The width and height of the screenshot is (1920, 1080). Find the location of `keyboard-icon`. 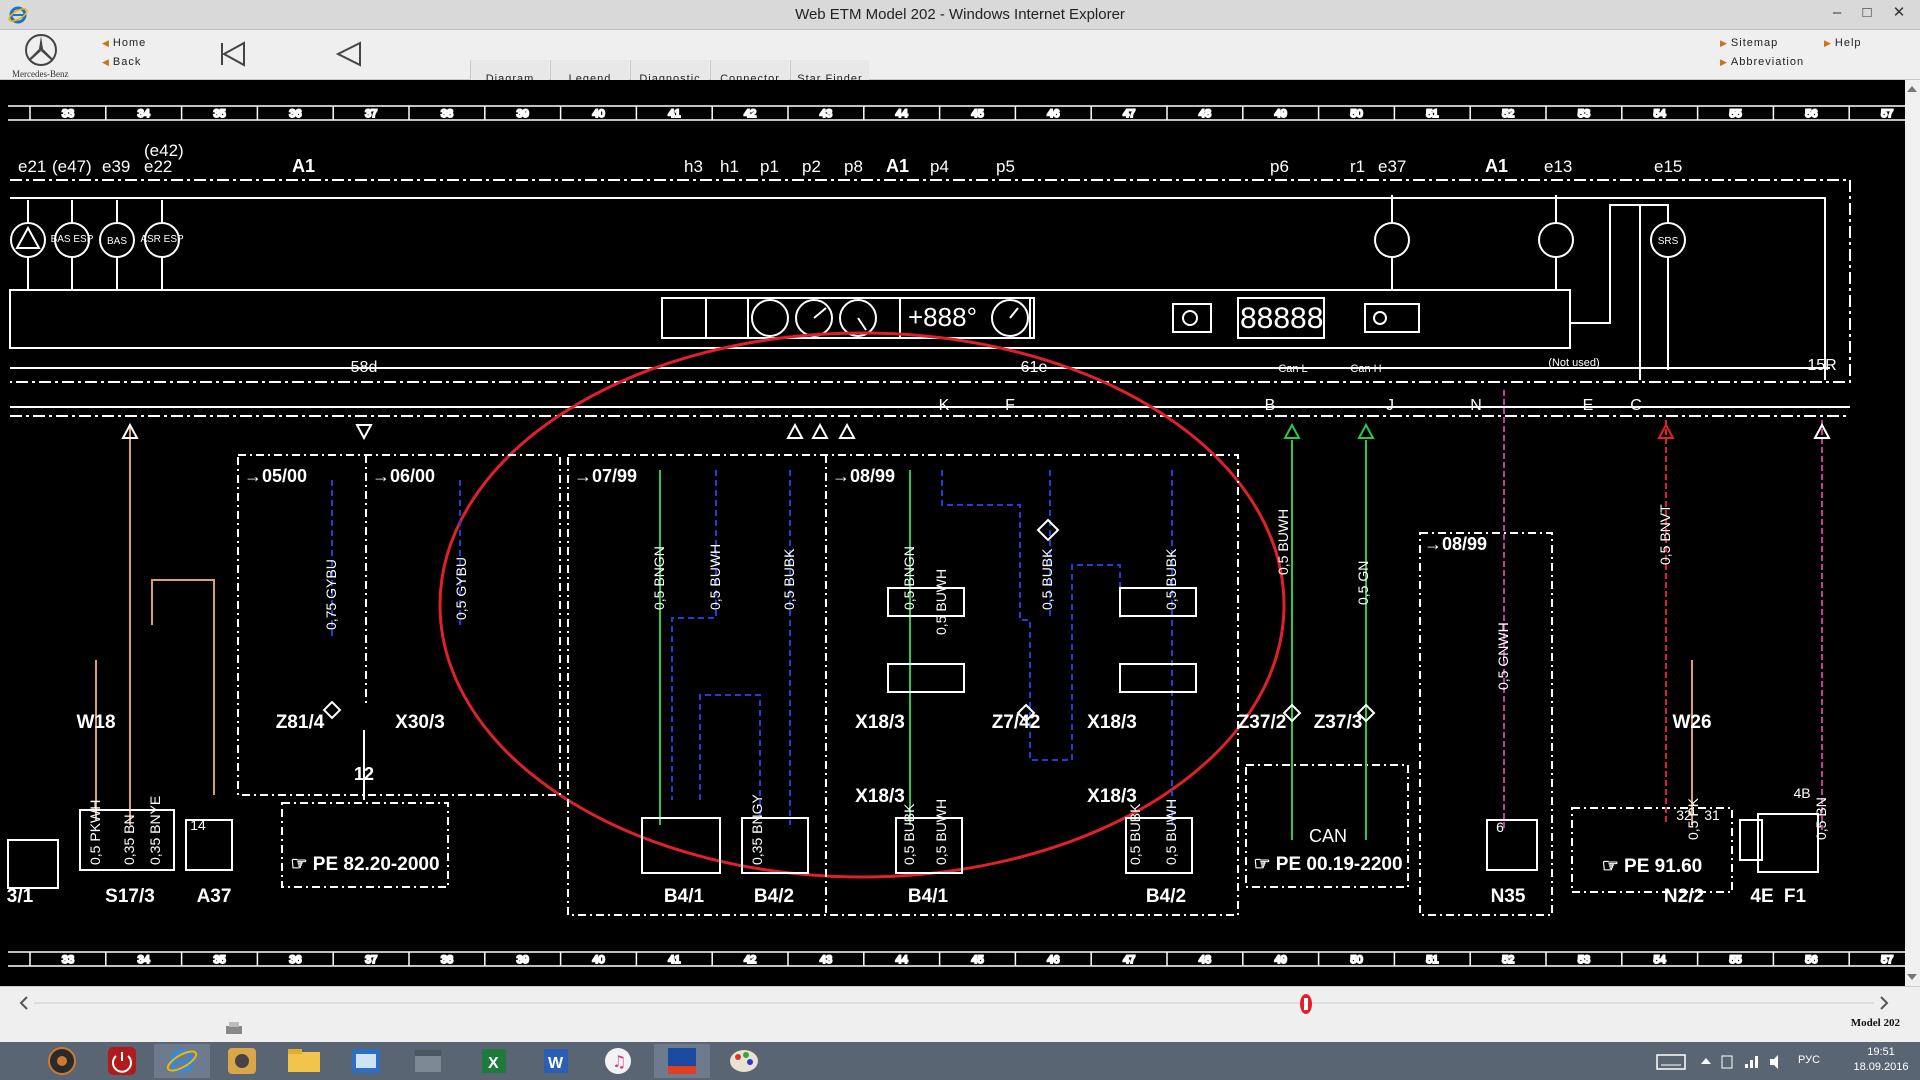

keyboard-icon is located at coordinates (1671, 1062).